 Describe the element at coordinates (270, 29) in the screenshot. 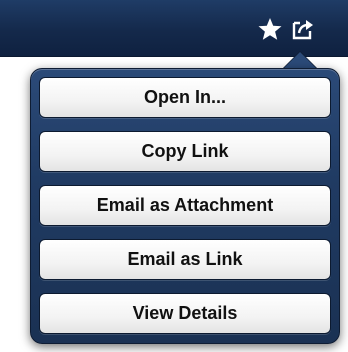

I see `star-icon` at that location.